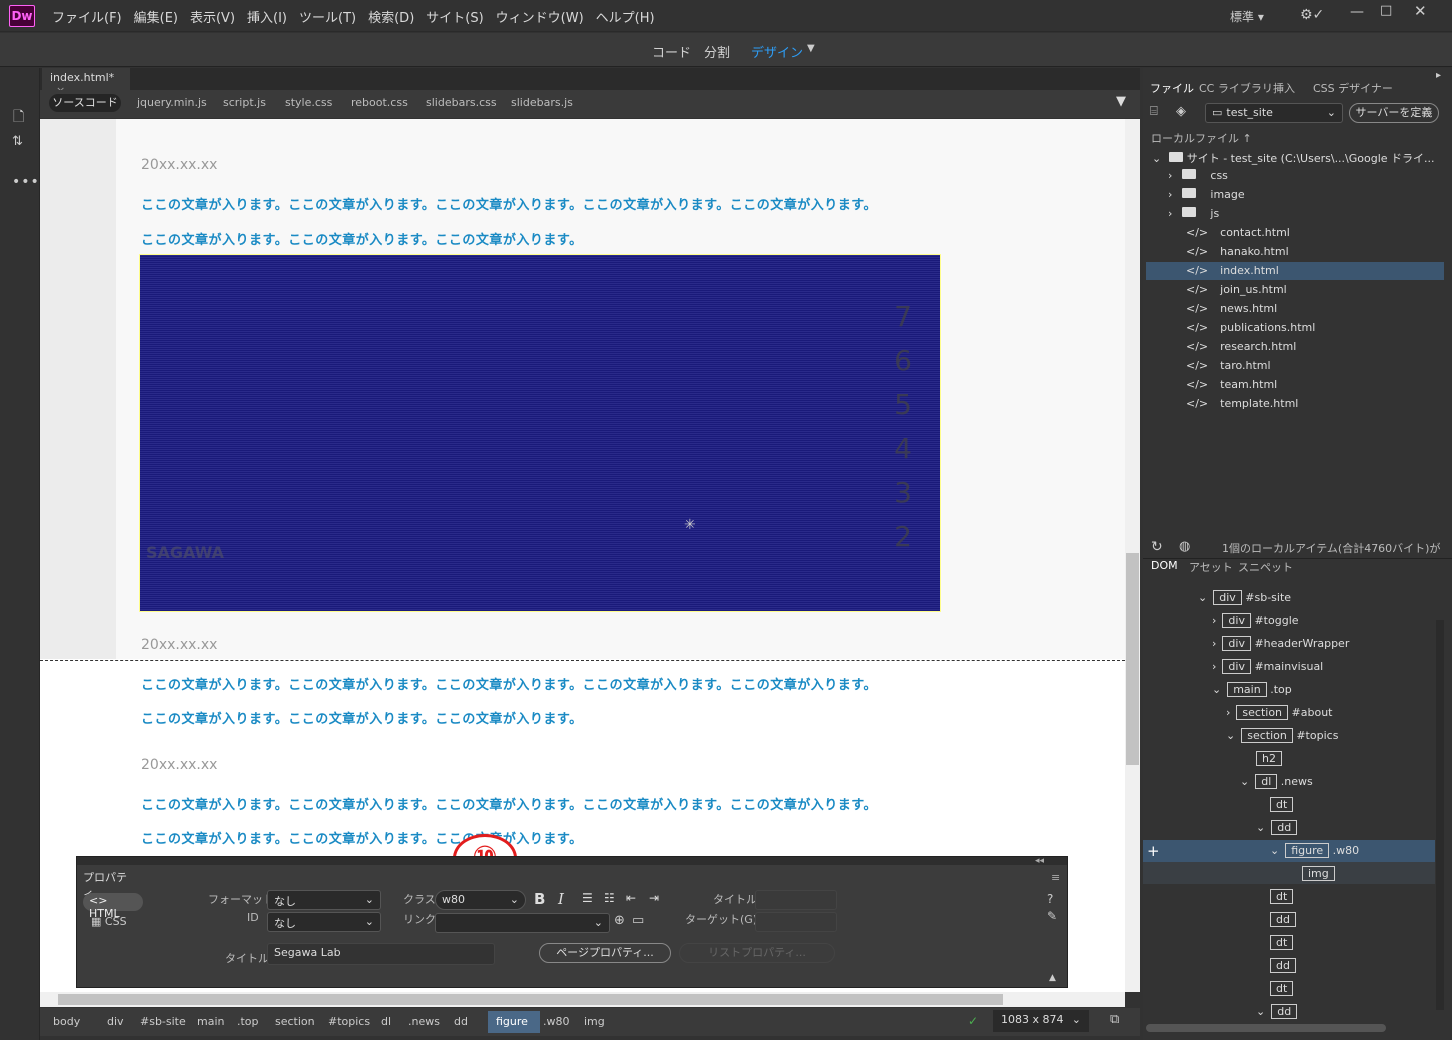 Image resolution: width=1452 pixels, height=1040 pixels. Describe the element at coordinates (619, 920) in the screenshot. I see `point-to-file-icon: ⊕` at that location.